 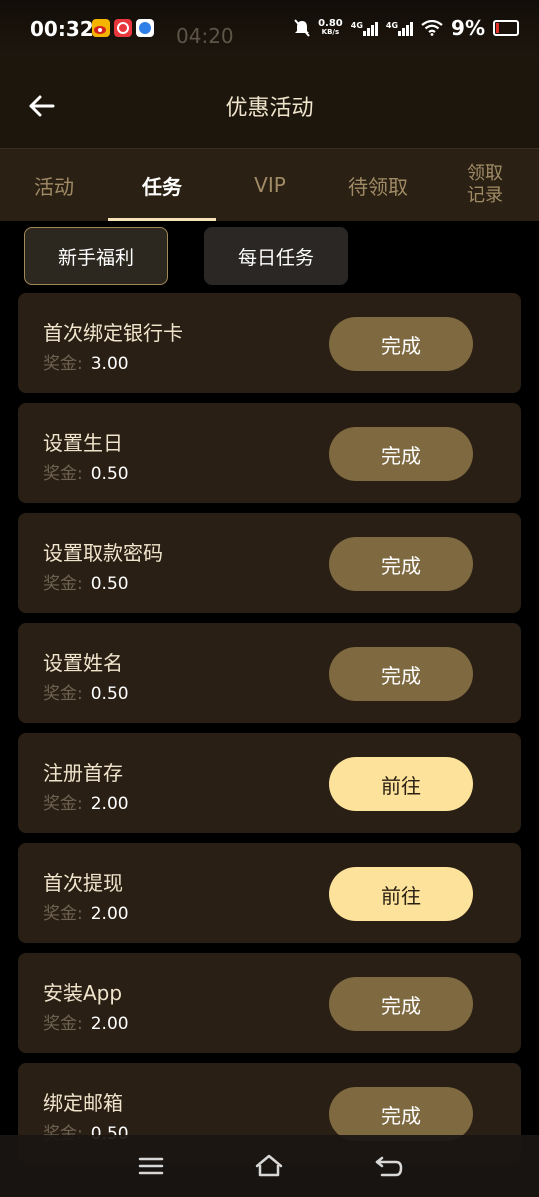 I want to click on signal-2: 4G, so click(x=399, y=28).